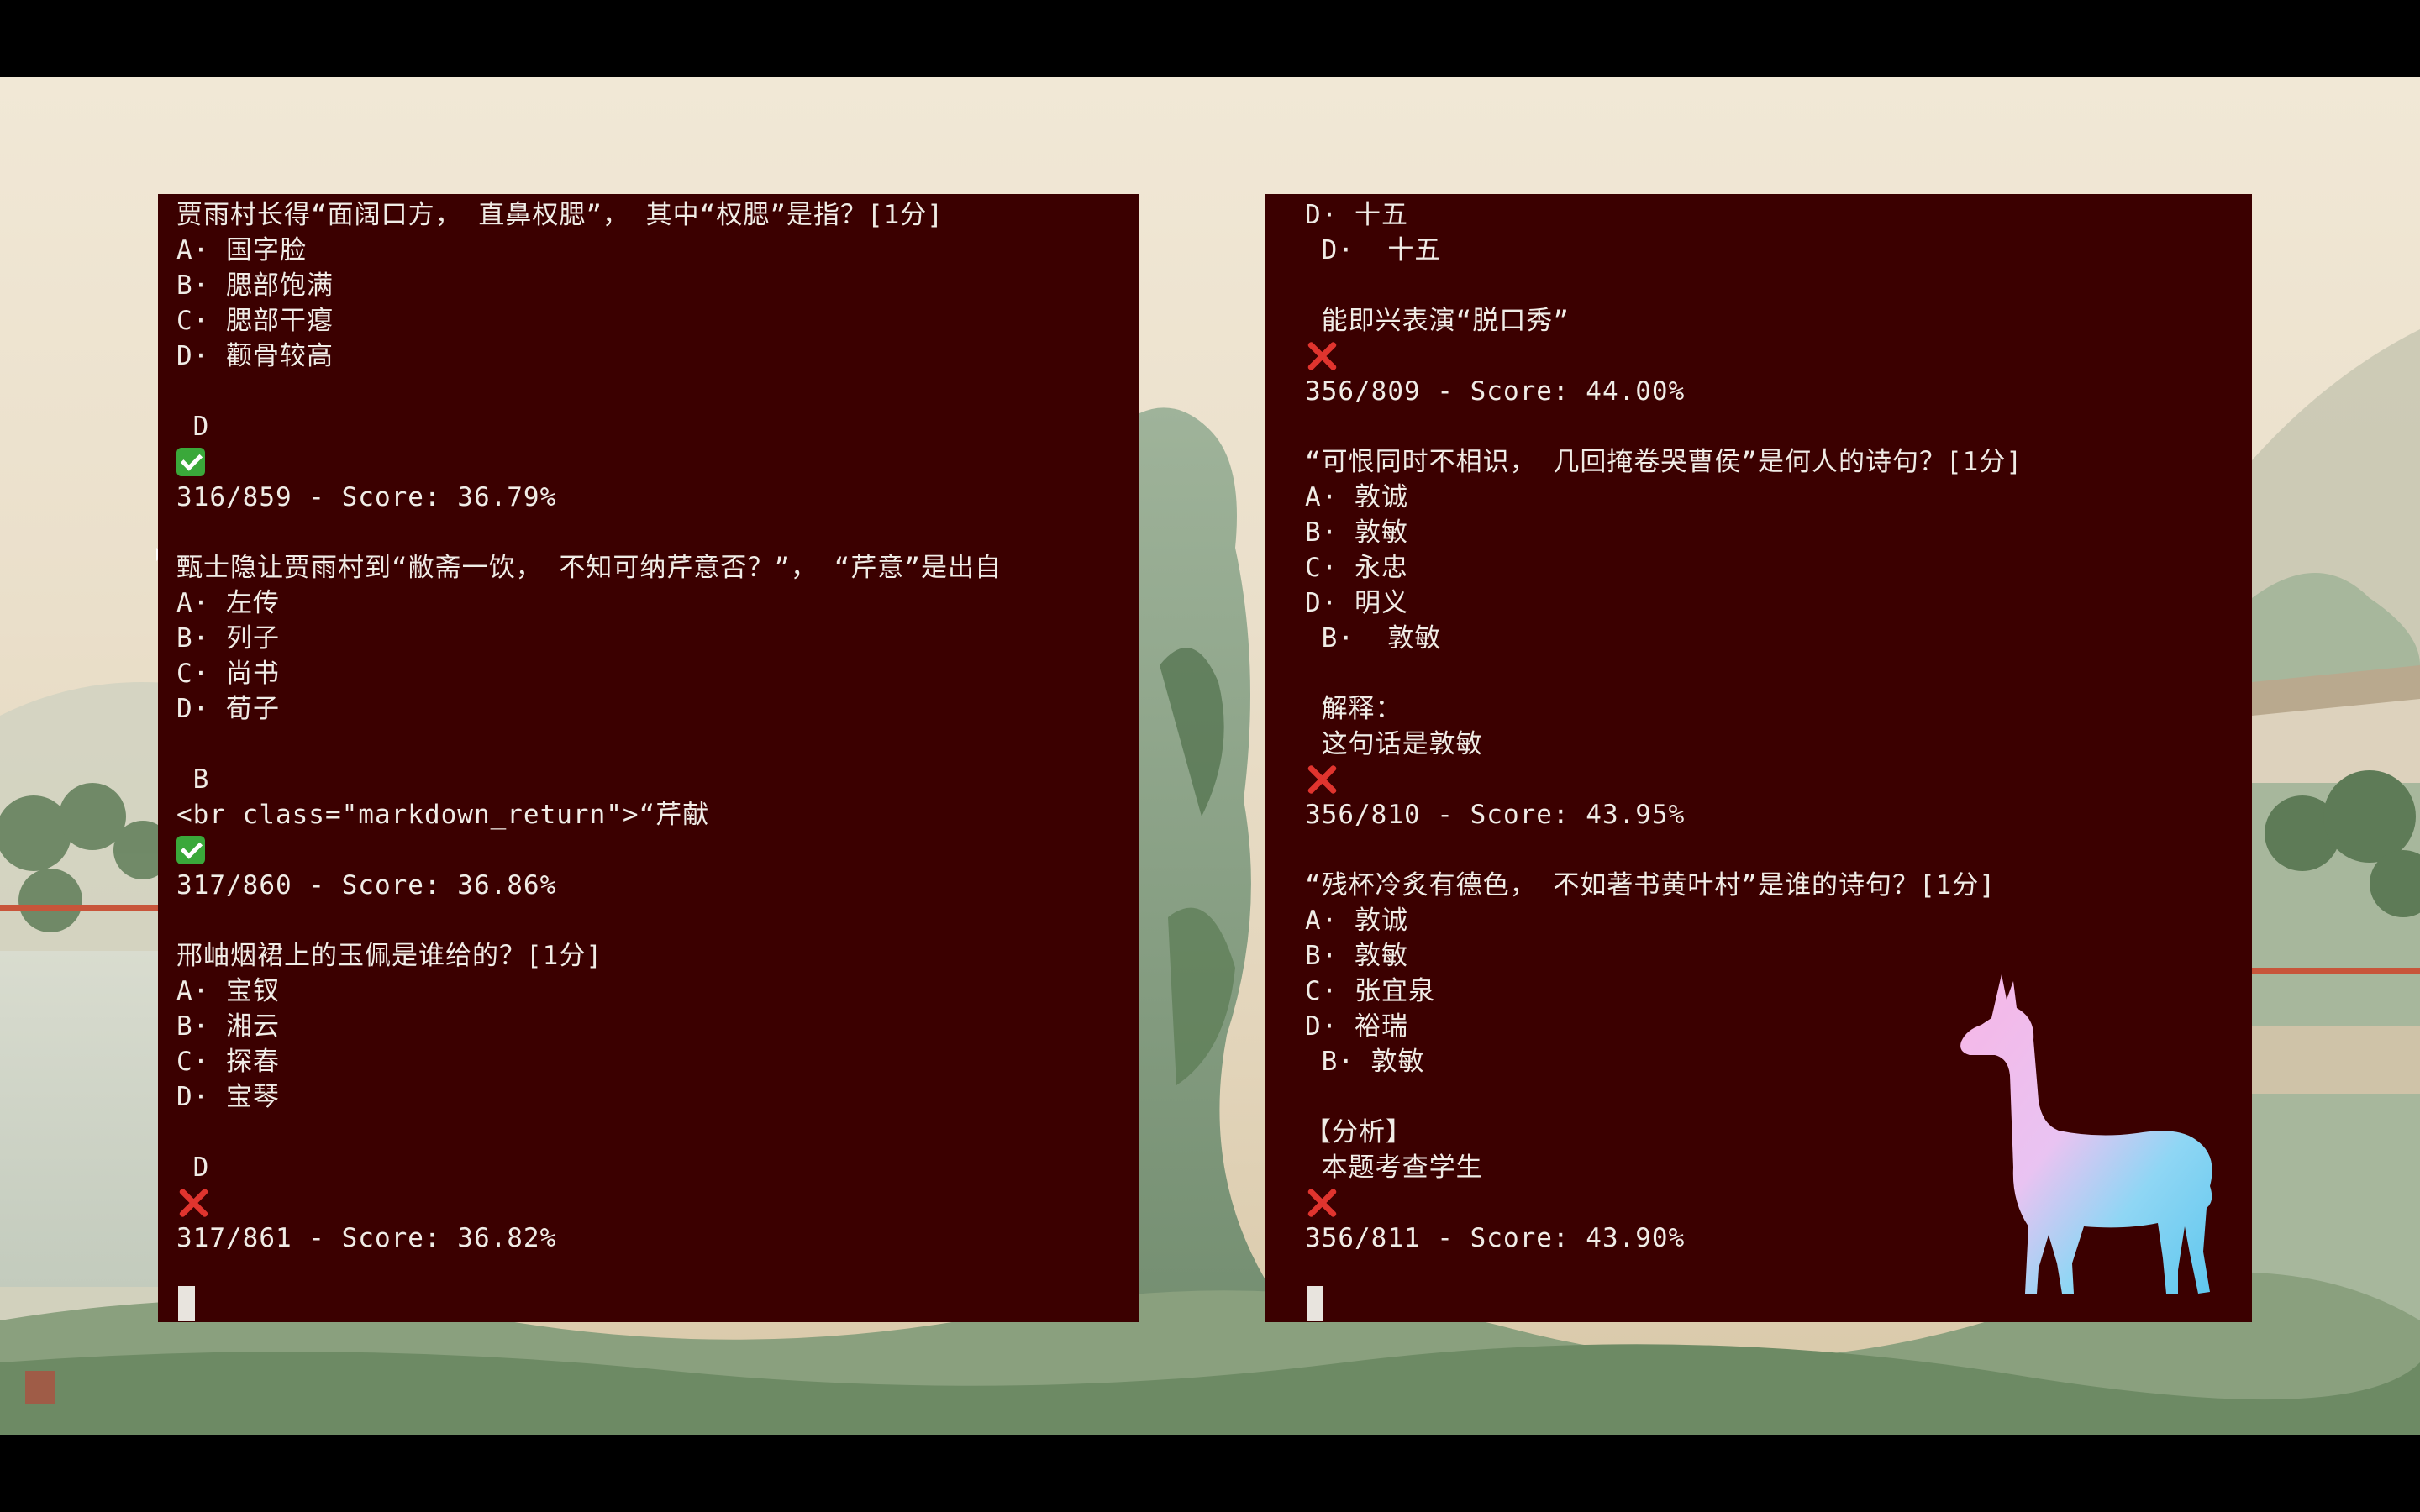 This screenshot has height=1512, width=2420. Describe the element at coordinates (228, 709) in the screenshot. I see `terminal-line: D· 荀子` at that location.